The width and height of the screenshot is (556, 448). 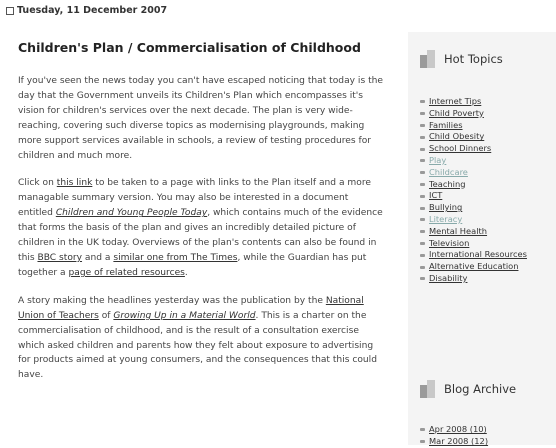 What do you see at coordinates (456, 137) in the screenshot?
I see `topic-link: Child Obesity` at bounding box center [456, 137].